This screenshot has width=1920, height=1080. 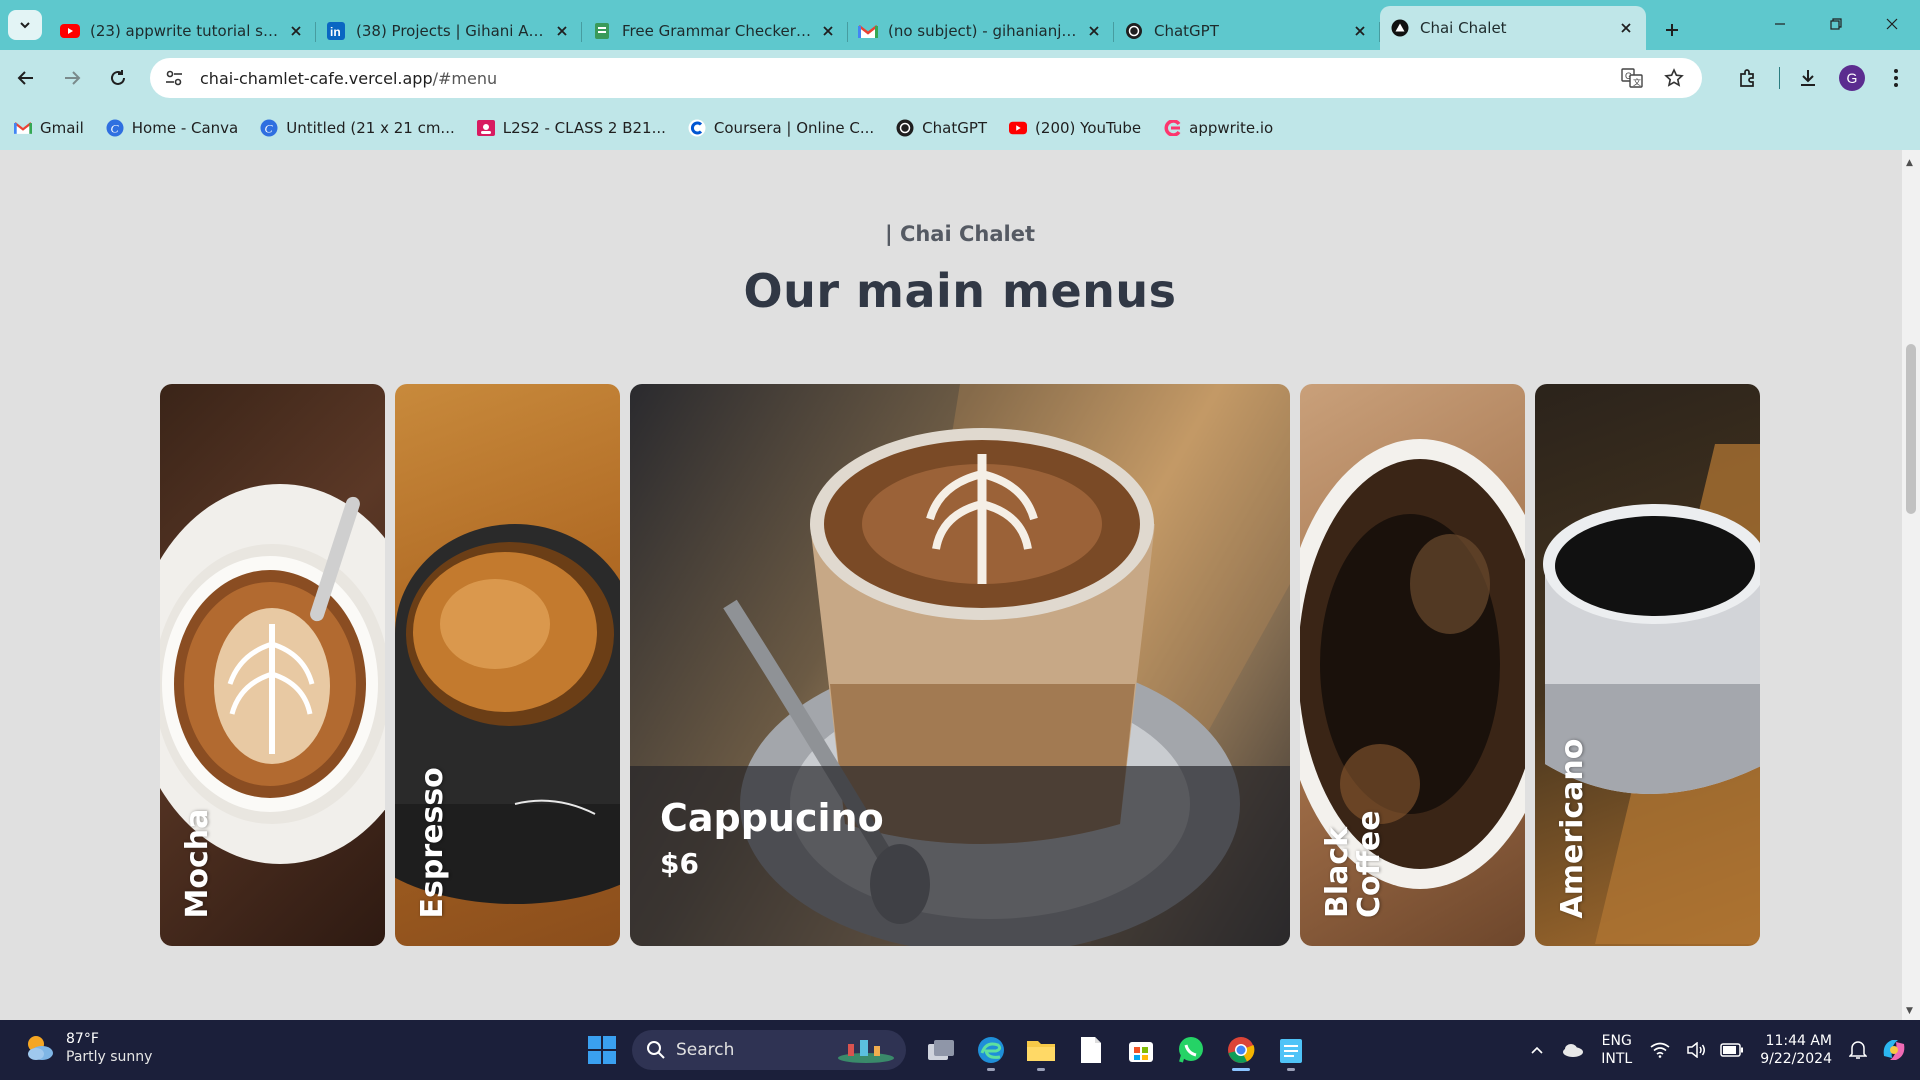 What do you see at coordinates (1911, 585) in the screenshot?
I see `page-scrollbar: ▲ ▼` at bounding box center [1911, 585].